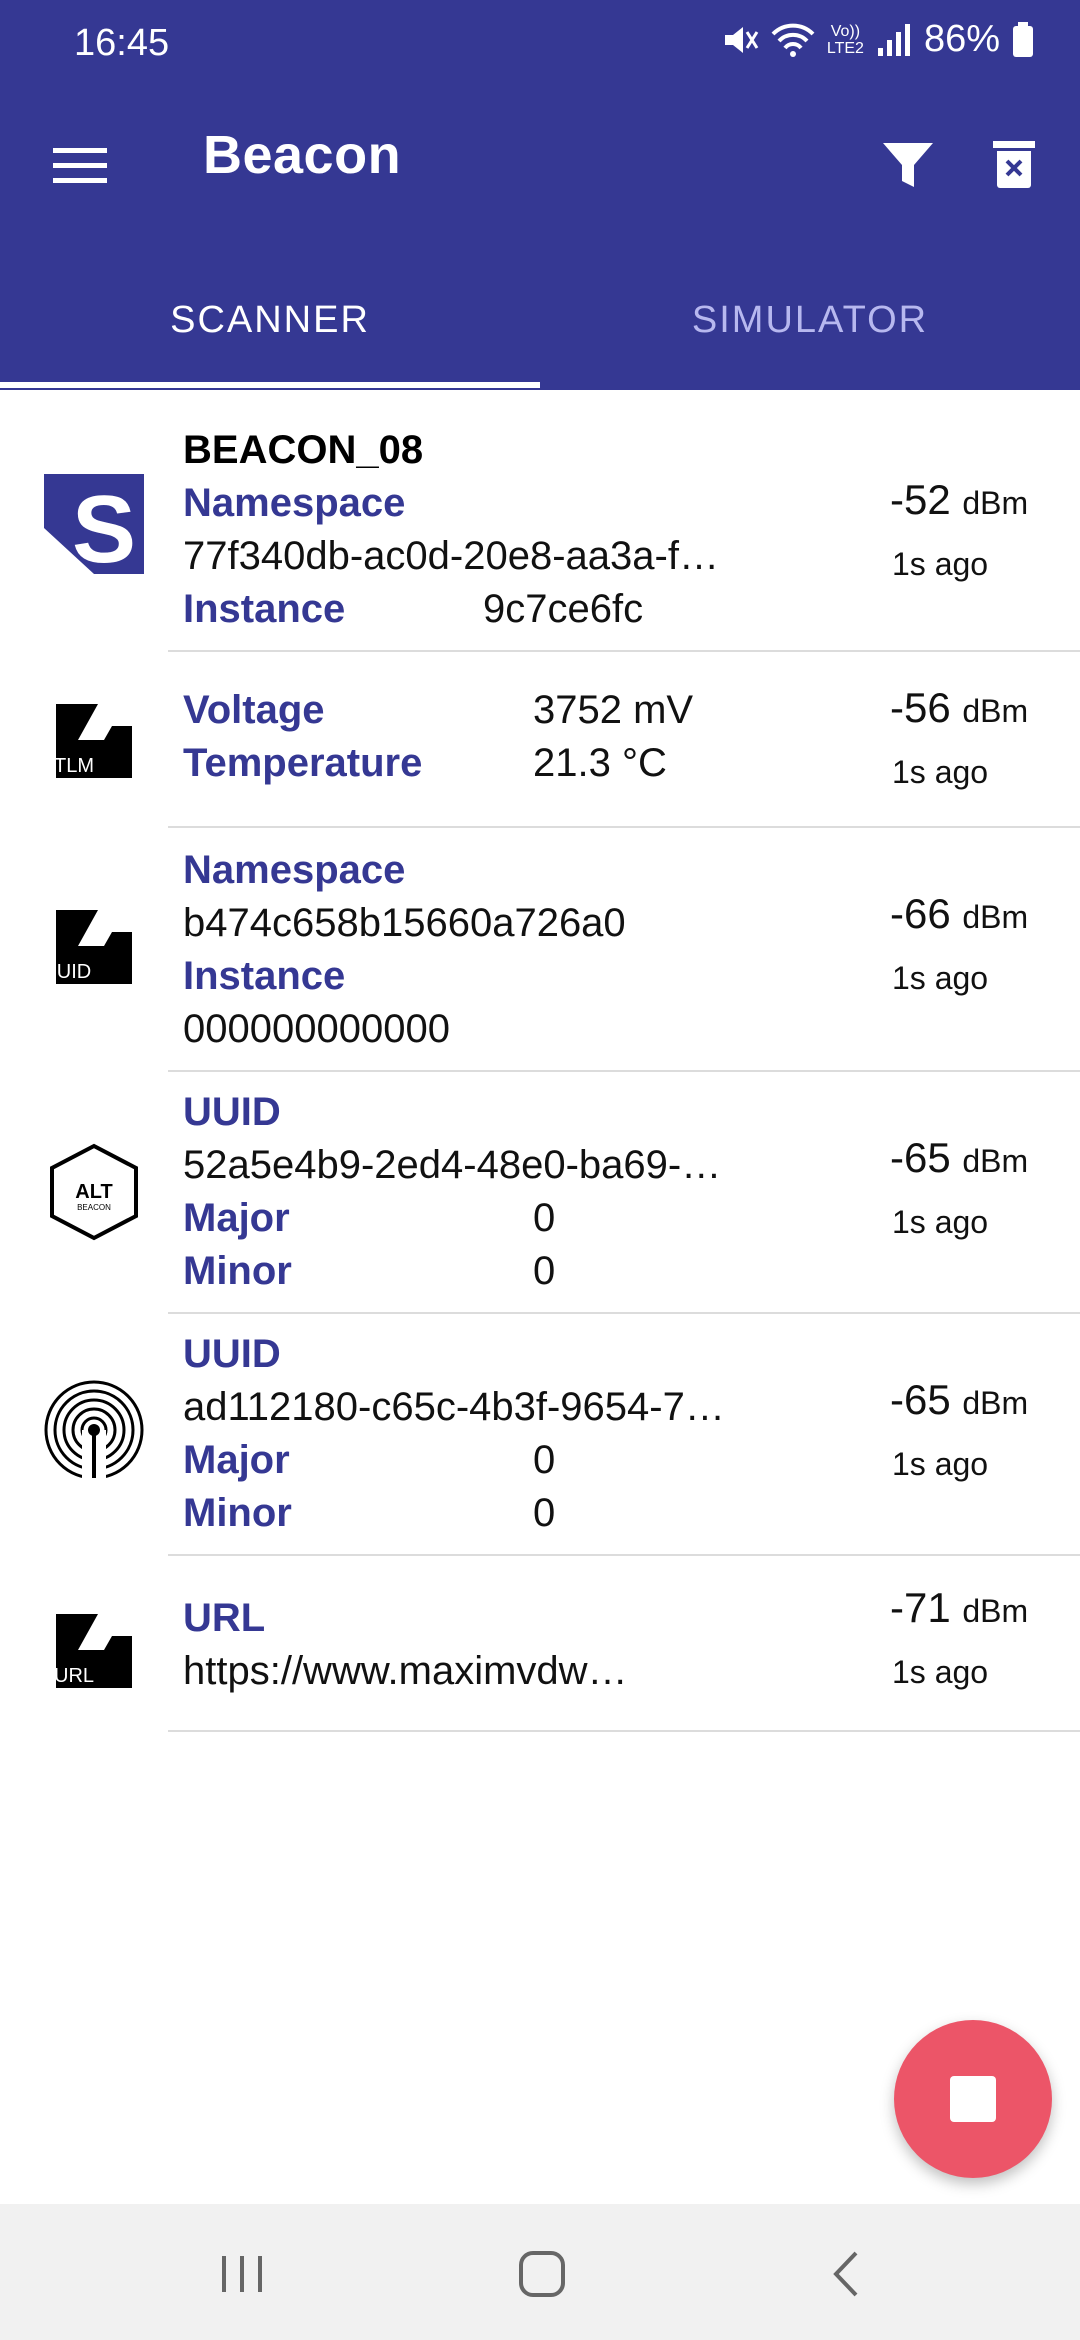 This screenshot has height=2340, width=1080. I want to click on rssi-value: -52, so click(920, 499).